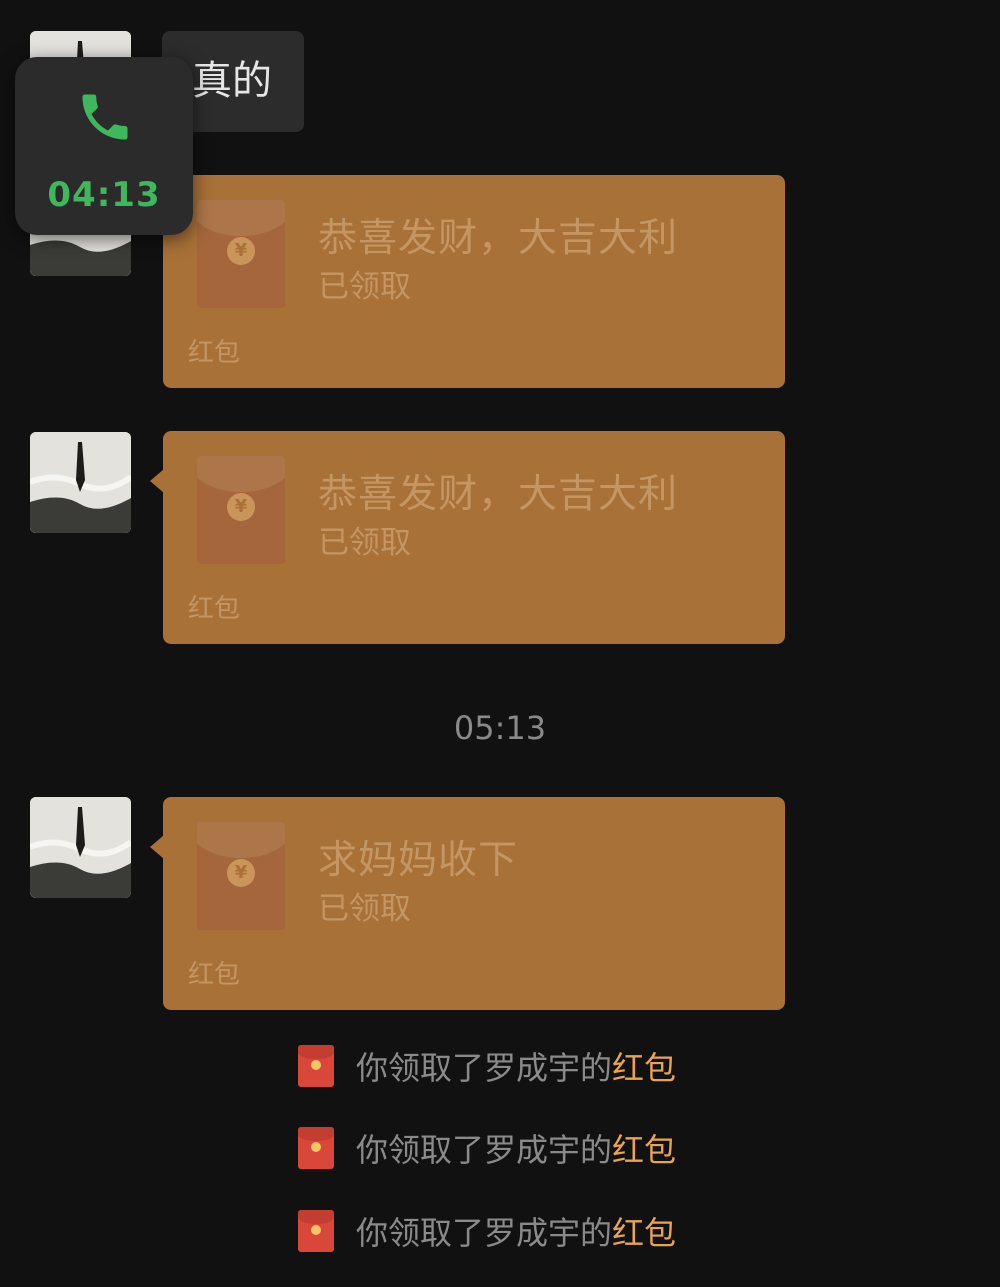 This screenshot has width=1000, height=1287. What do you see at coordinates (104, 146) in the screenshot?
I see `floating-call-window: 04:13` at bounding box center [104, 146].